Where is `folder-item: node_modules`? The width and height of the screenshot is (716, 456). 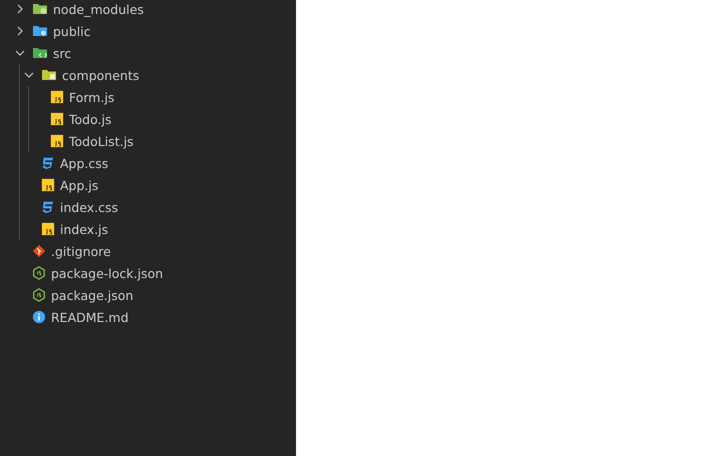
folder-item: node_modules is located at coordinates (79, 10).